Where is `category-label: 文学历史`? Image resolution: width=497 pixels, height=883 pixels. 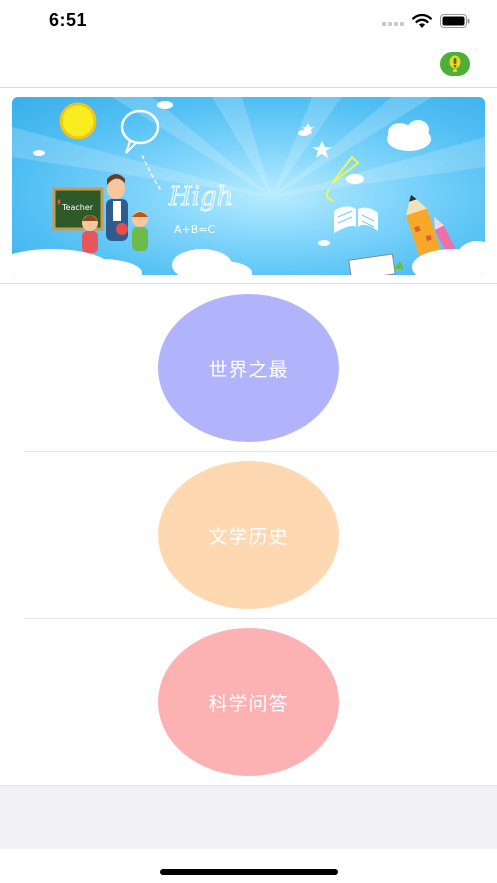 category-label: 文学历史 is located at coordinates (248, 536).